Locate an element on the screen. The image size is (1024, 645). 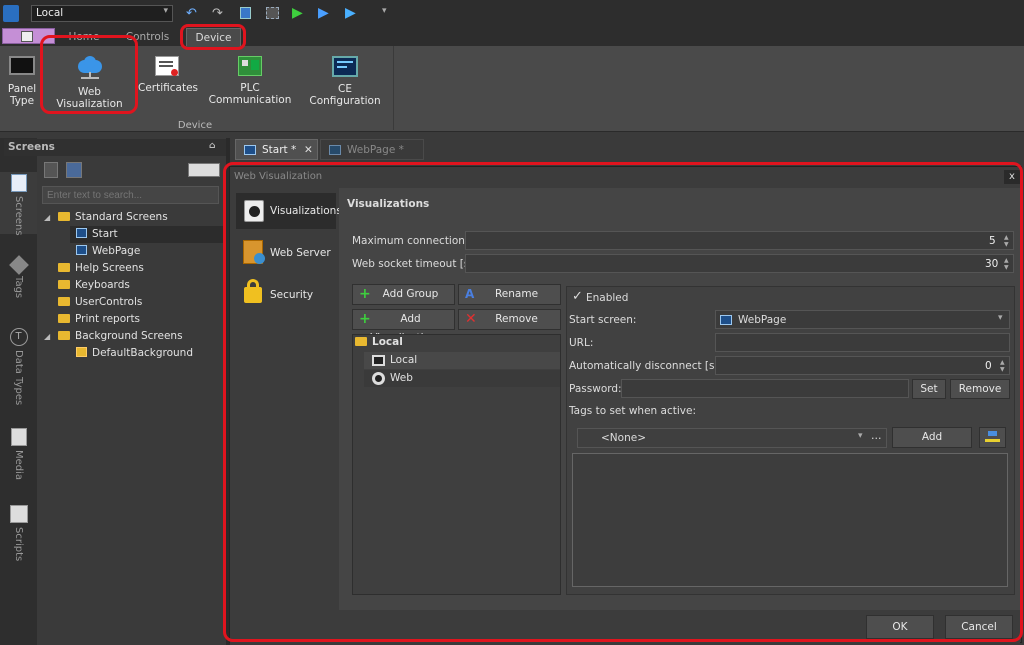
tree-item-label: UserControls is located at coordinates (109, 302).